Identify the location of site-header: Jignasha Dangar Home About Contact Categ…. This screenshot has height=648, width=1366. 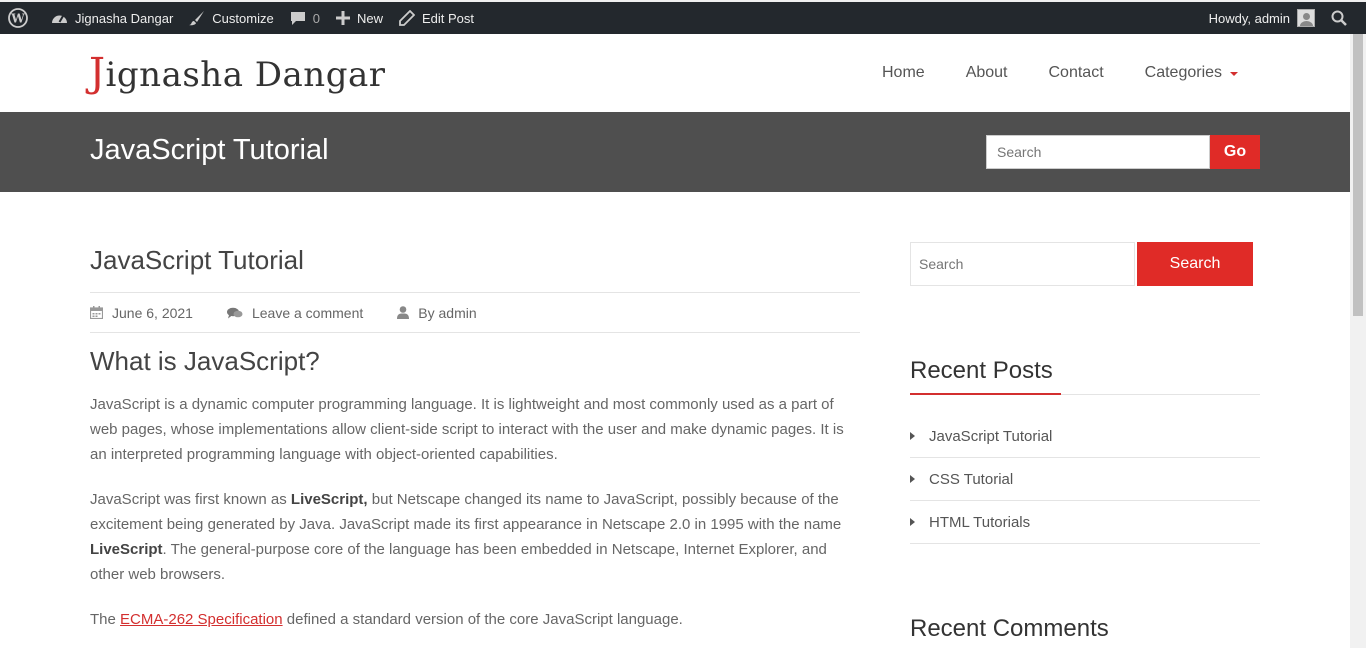
(675, 73).